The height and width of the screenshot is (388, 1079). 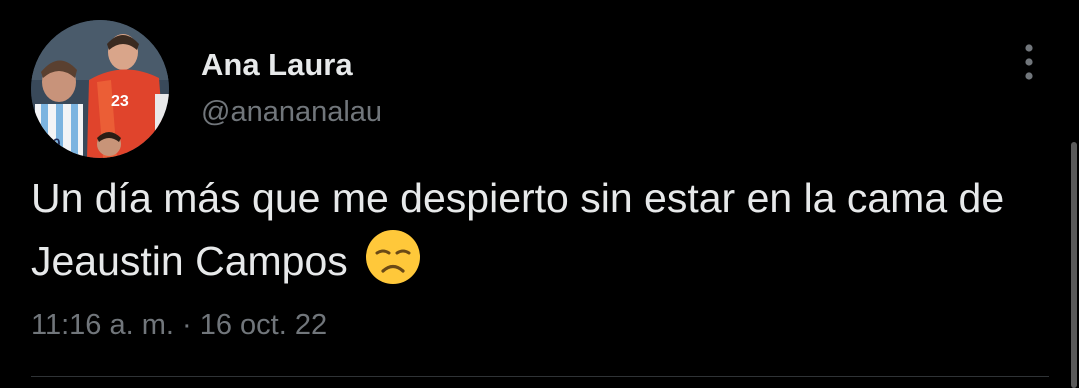 I want to click on more-options-button, so click(x=1029, y=62).